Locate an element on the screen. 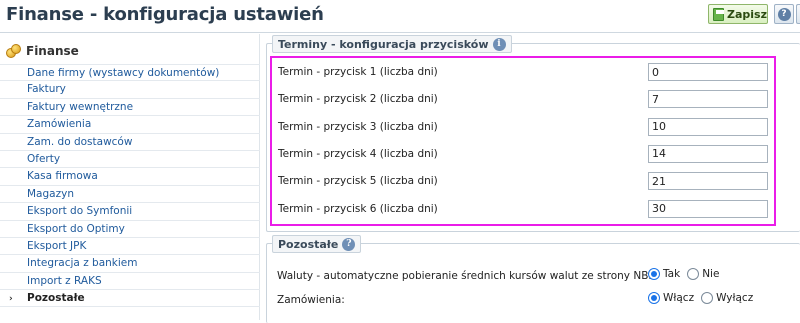 This screenshot has width=800, height=323. save-button: Zapisz is located at coordinates (738, 14).